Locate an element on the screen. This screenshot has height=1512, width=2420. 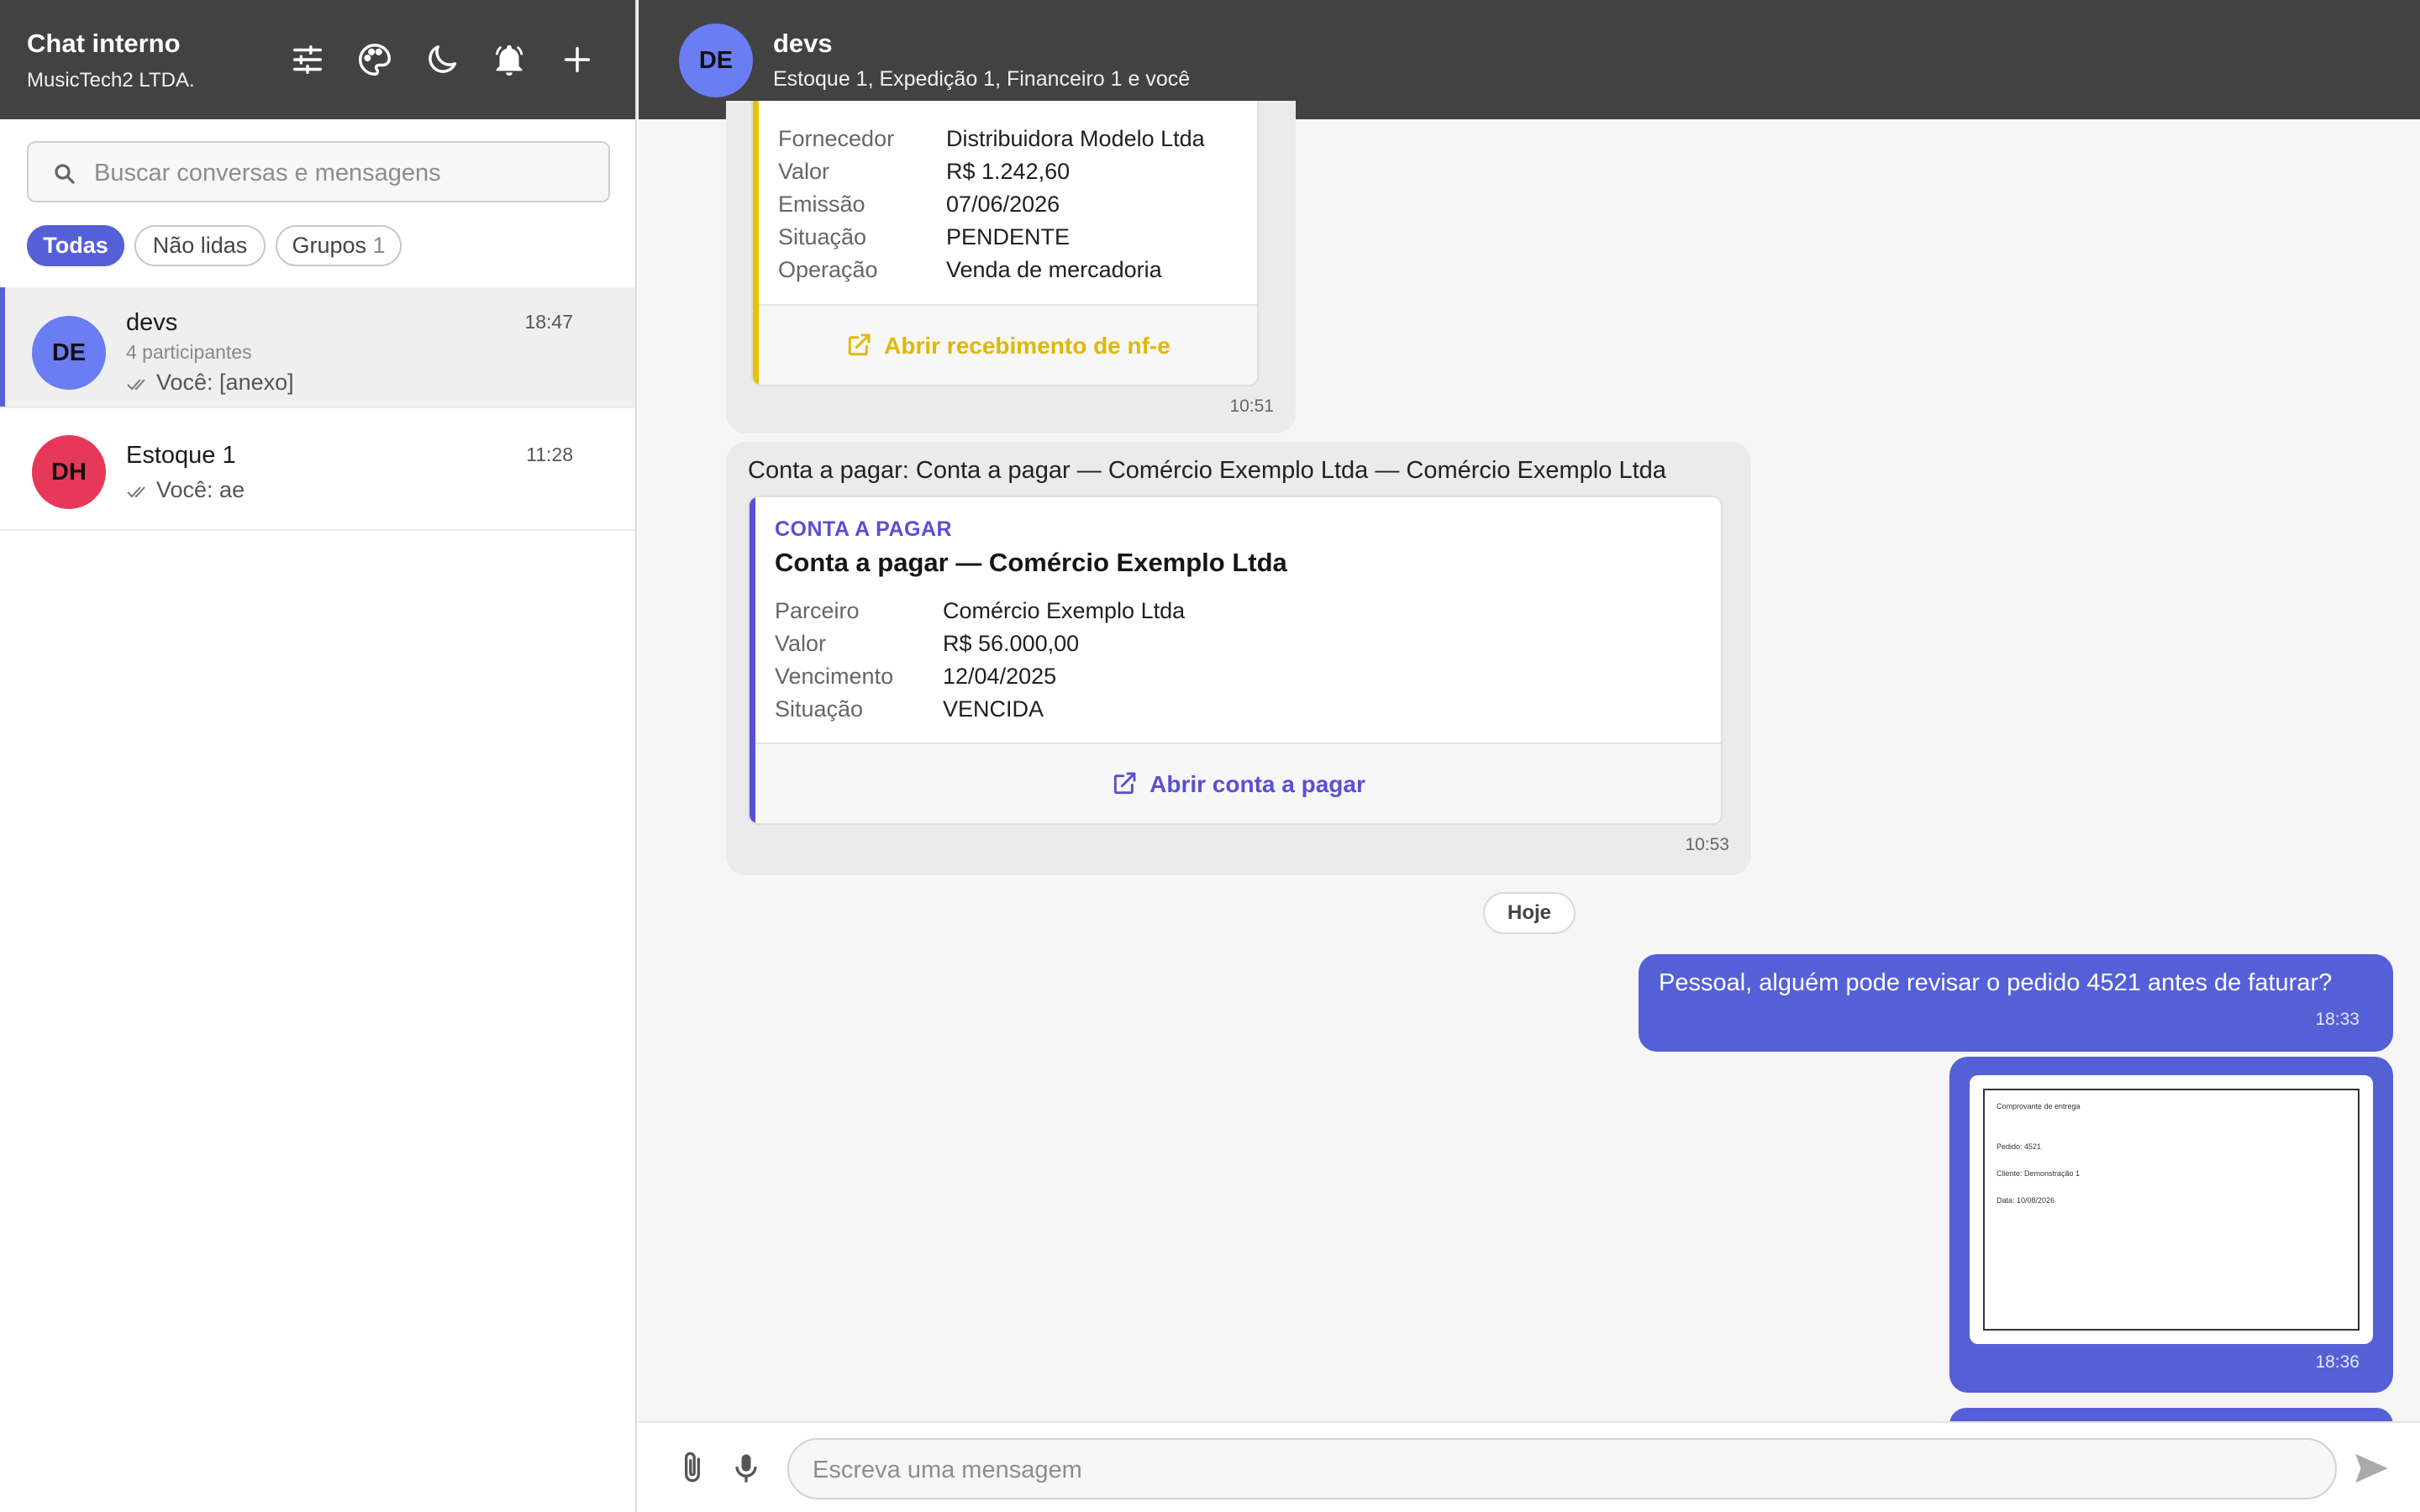
card-field-value: 07/06/2026 is located at coordinates (1003, 204).